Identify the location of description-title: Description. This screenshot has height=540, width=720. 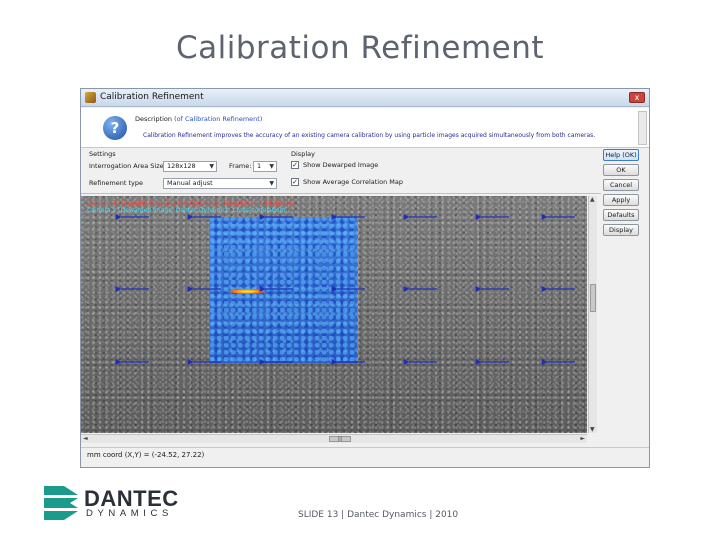
(154, 119).